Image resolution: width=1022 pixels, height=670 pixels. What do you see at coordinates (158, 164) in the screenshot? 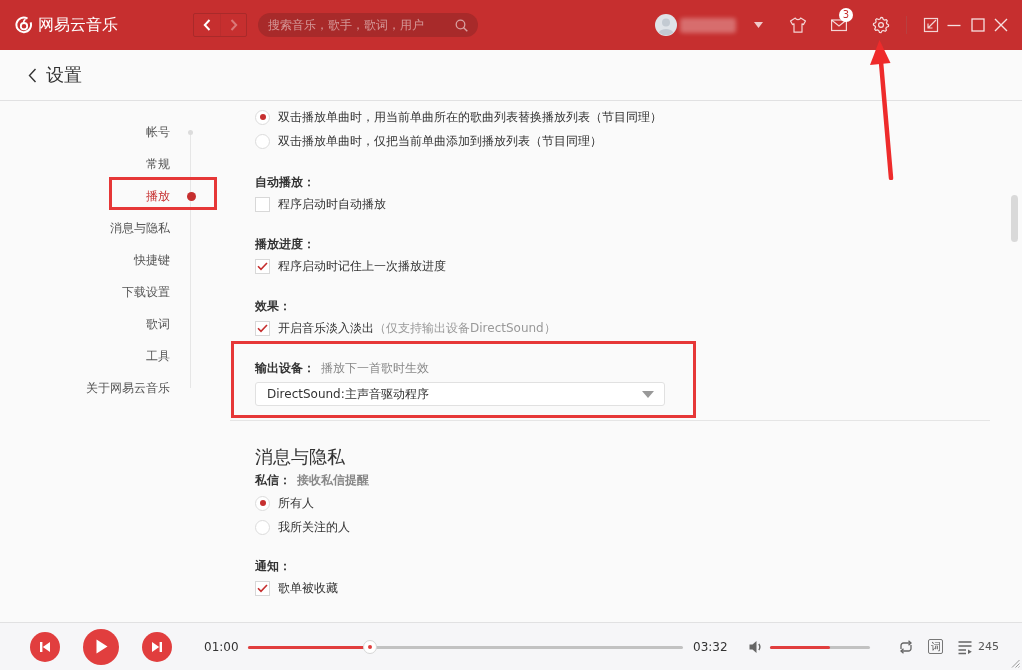
I see `sidebar-item: 常规` at bounding box center [158, 164].